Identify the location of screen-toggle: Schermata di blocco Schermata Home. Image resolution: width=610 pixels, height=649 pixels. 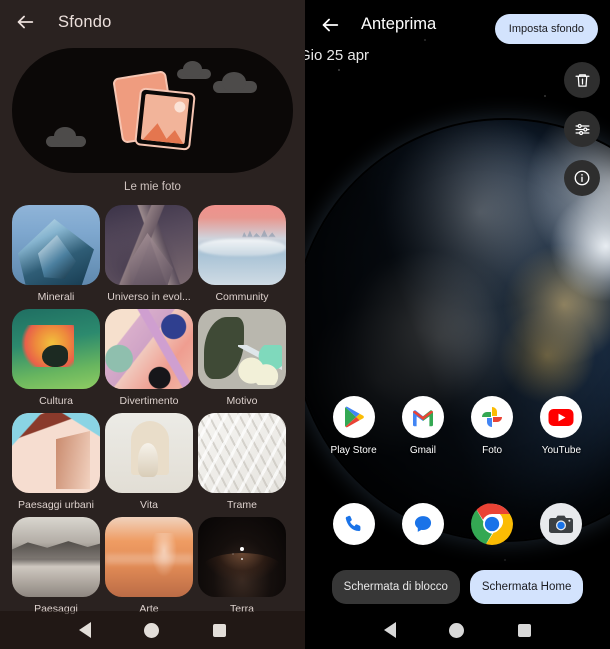
(457, 587).